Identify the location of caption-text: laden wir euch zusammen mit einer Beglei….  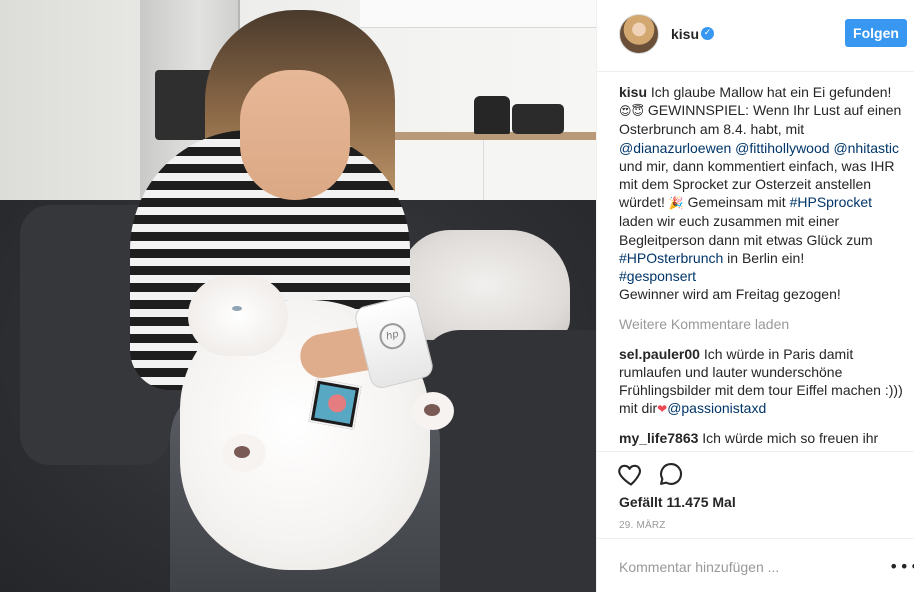
(746, 230).